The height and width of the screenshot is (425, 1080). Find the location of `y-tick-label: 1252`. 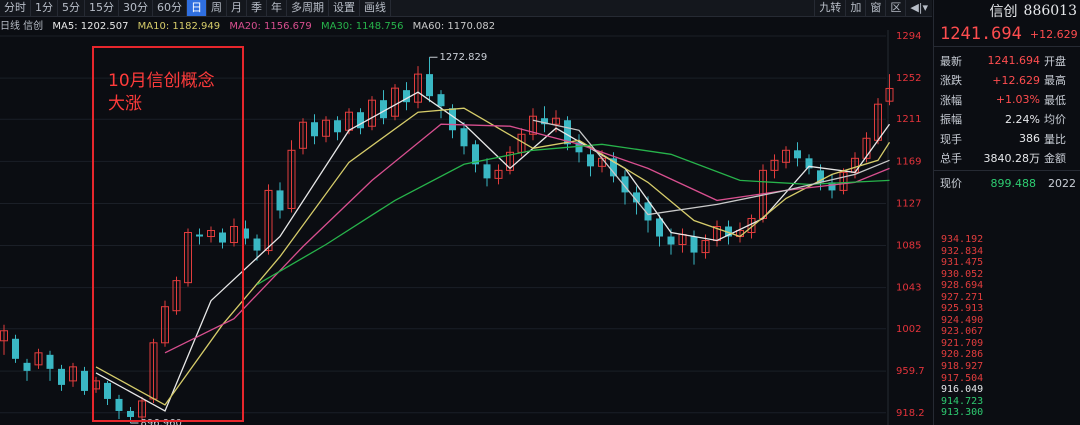

y-tick-label: 1252 is located at coordinates (908, 78).